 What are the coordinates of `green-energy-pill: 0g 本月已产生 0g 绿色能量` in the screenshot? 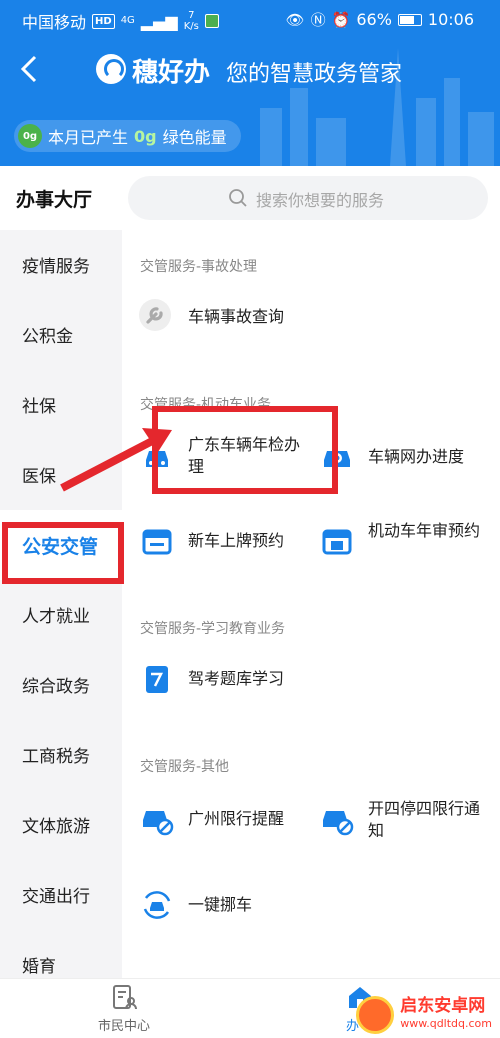 It's located at (127, 136).